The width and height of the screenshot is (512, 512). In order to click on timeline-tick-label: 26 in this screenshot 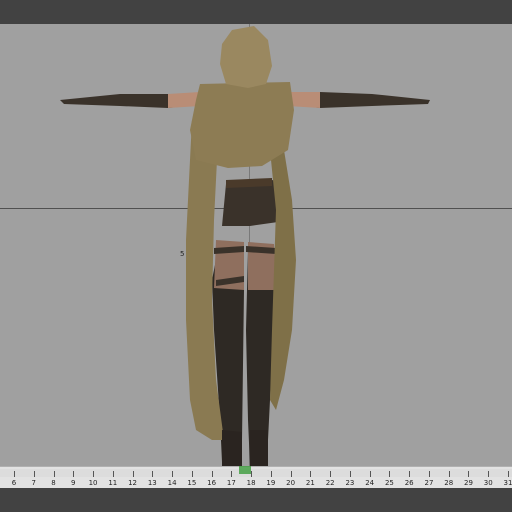, I will do `click(409, 483)`.